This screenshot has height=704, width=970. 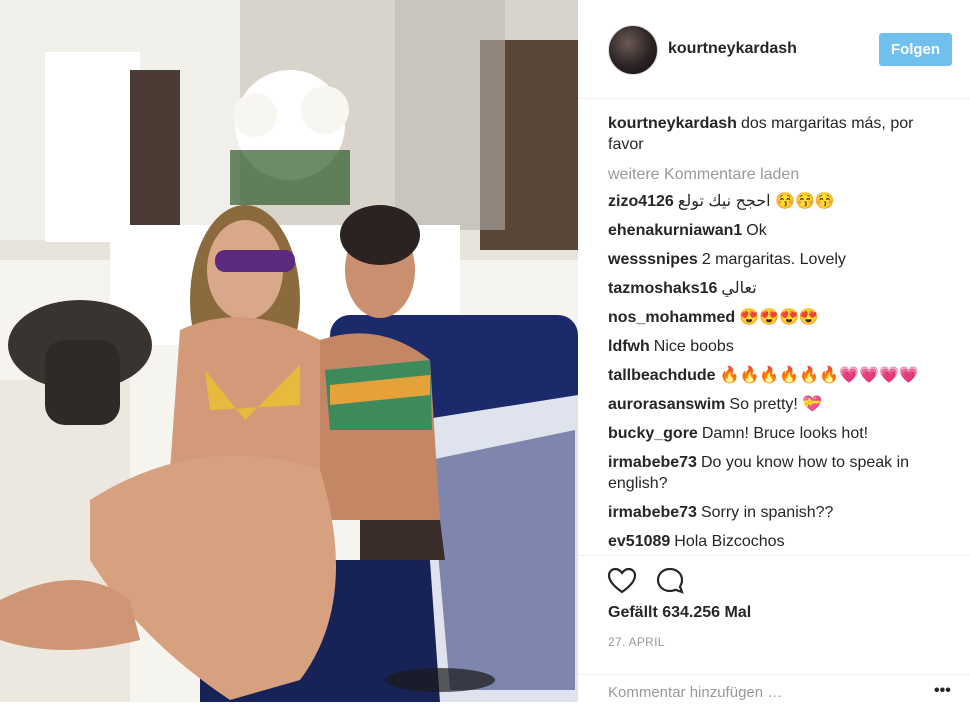 What do you see at coordinates (662, 288) in the screenshot?
I see `comment-username: tazmoshaks16` at bounding box center [662, 288].